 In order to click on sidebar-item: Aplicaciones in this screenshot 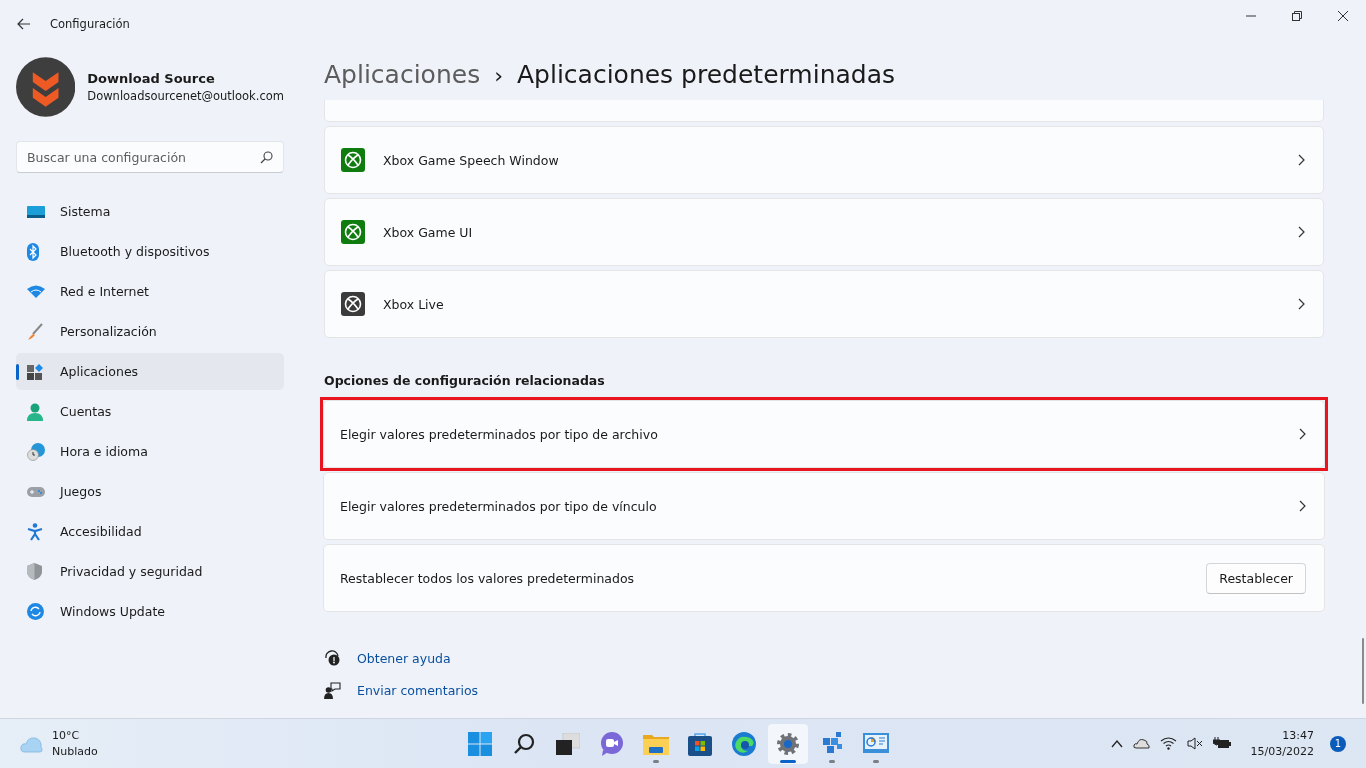, I will do `click(150, 371)`.